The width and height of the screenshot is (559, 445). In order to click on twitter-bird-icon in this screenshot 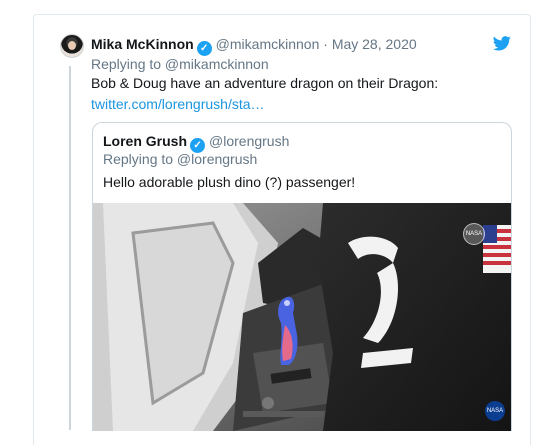, I will do `click(502, 43)`.